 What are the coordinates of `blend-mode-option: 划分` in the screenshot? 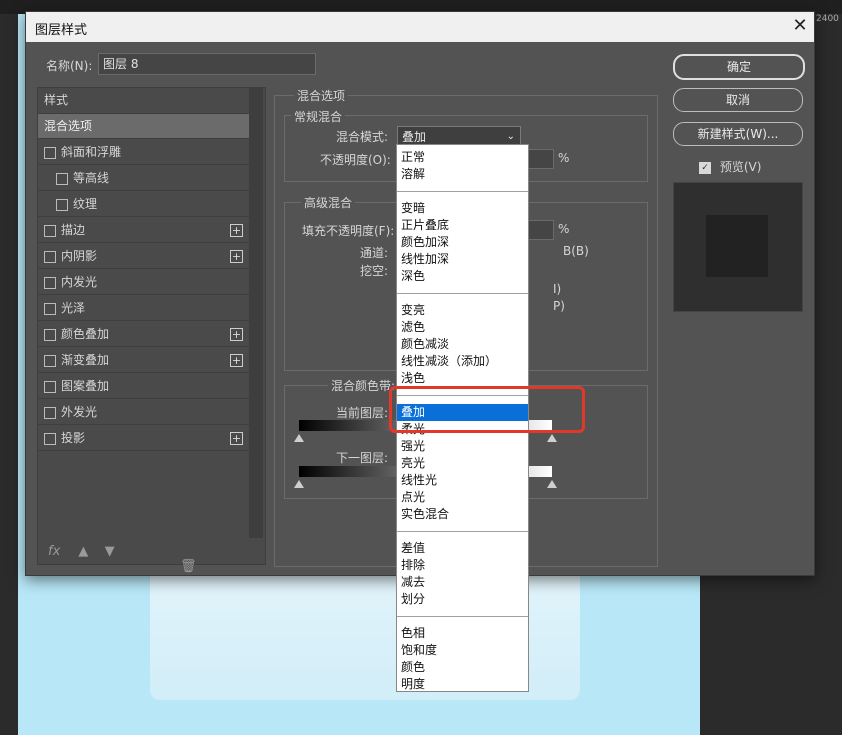 It's located at (462, 599).